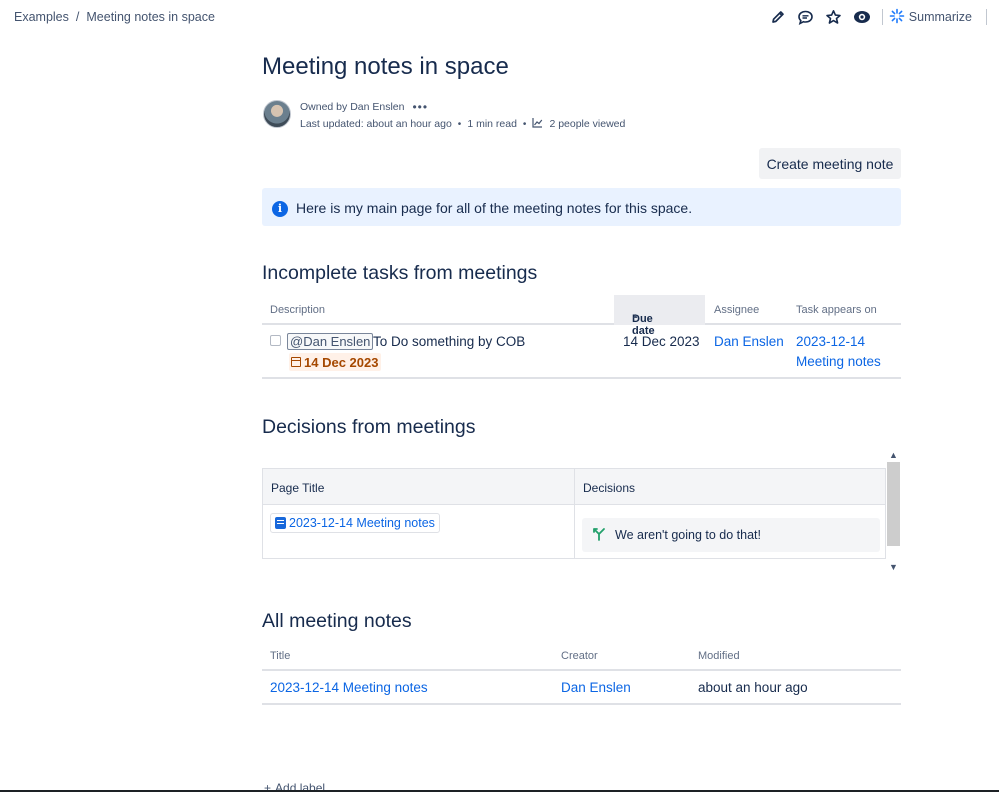 This screenshot has height=792, width=999. I want to click on tasks-heading: Incomplete tasks from meetings, so click(400, 273).